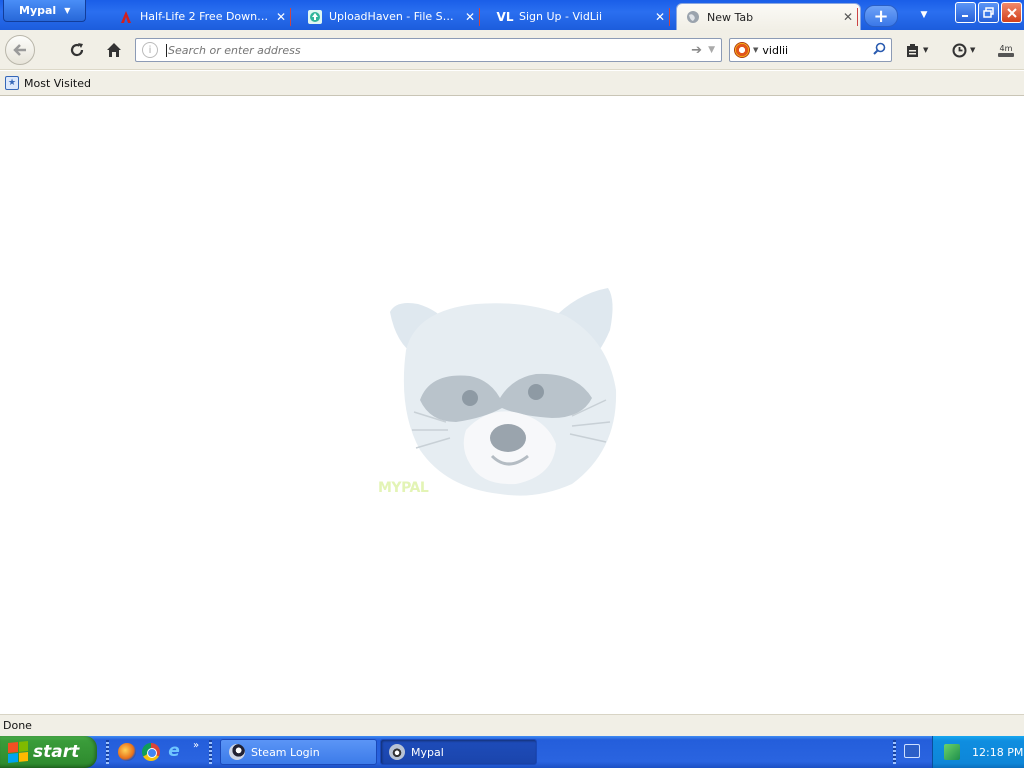 This screenshot has height=768, width=1024. I want to click on address-input, so click(426, 50).